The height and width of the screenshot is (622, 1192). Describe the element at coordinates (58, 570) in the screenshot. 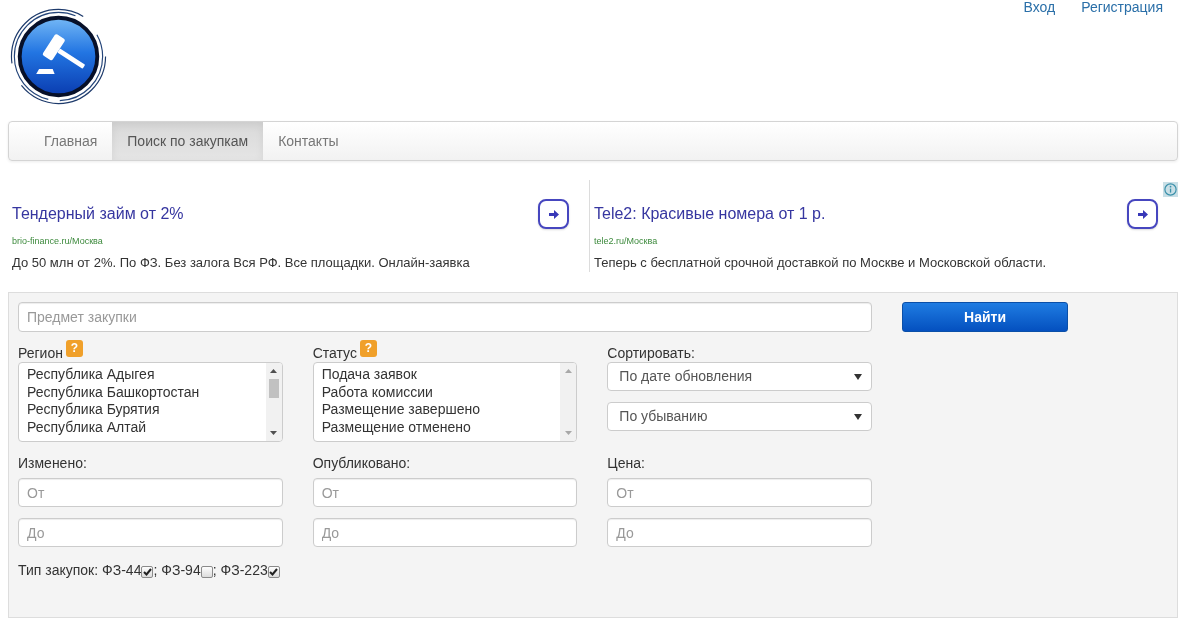

I see `field-label: Тип закупок:` at that location.